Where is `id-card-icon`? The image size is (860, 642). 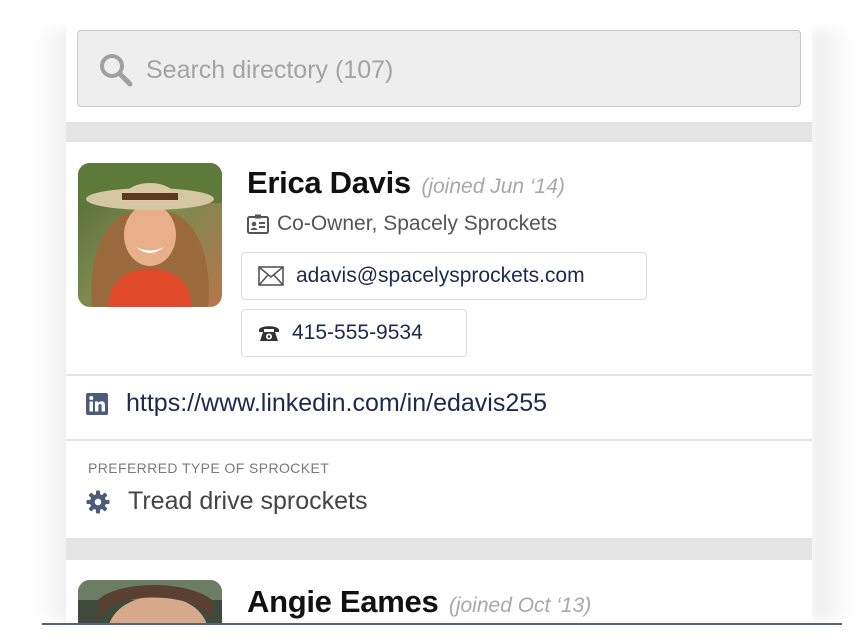 id-card-icon is located at coordinates (258, 224).